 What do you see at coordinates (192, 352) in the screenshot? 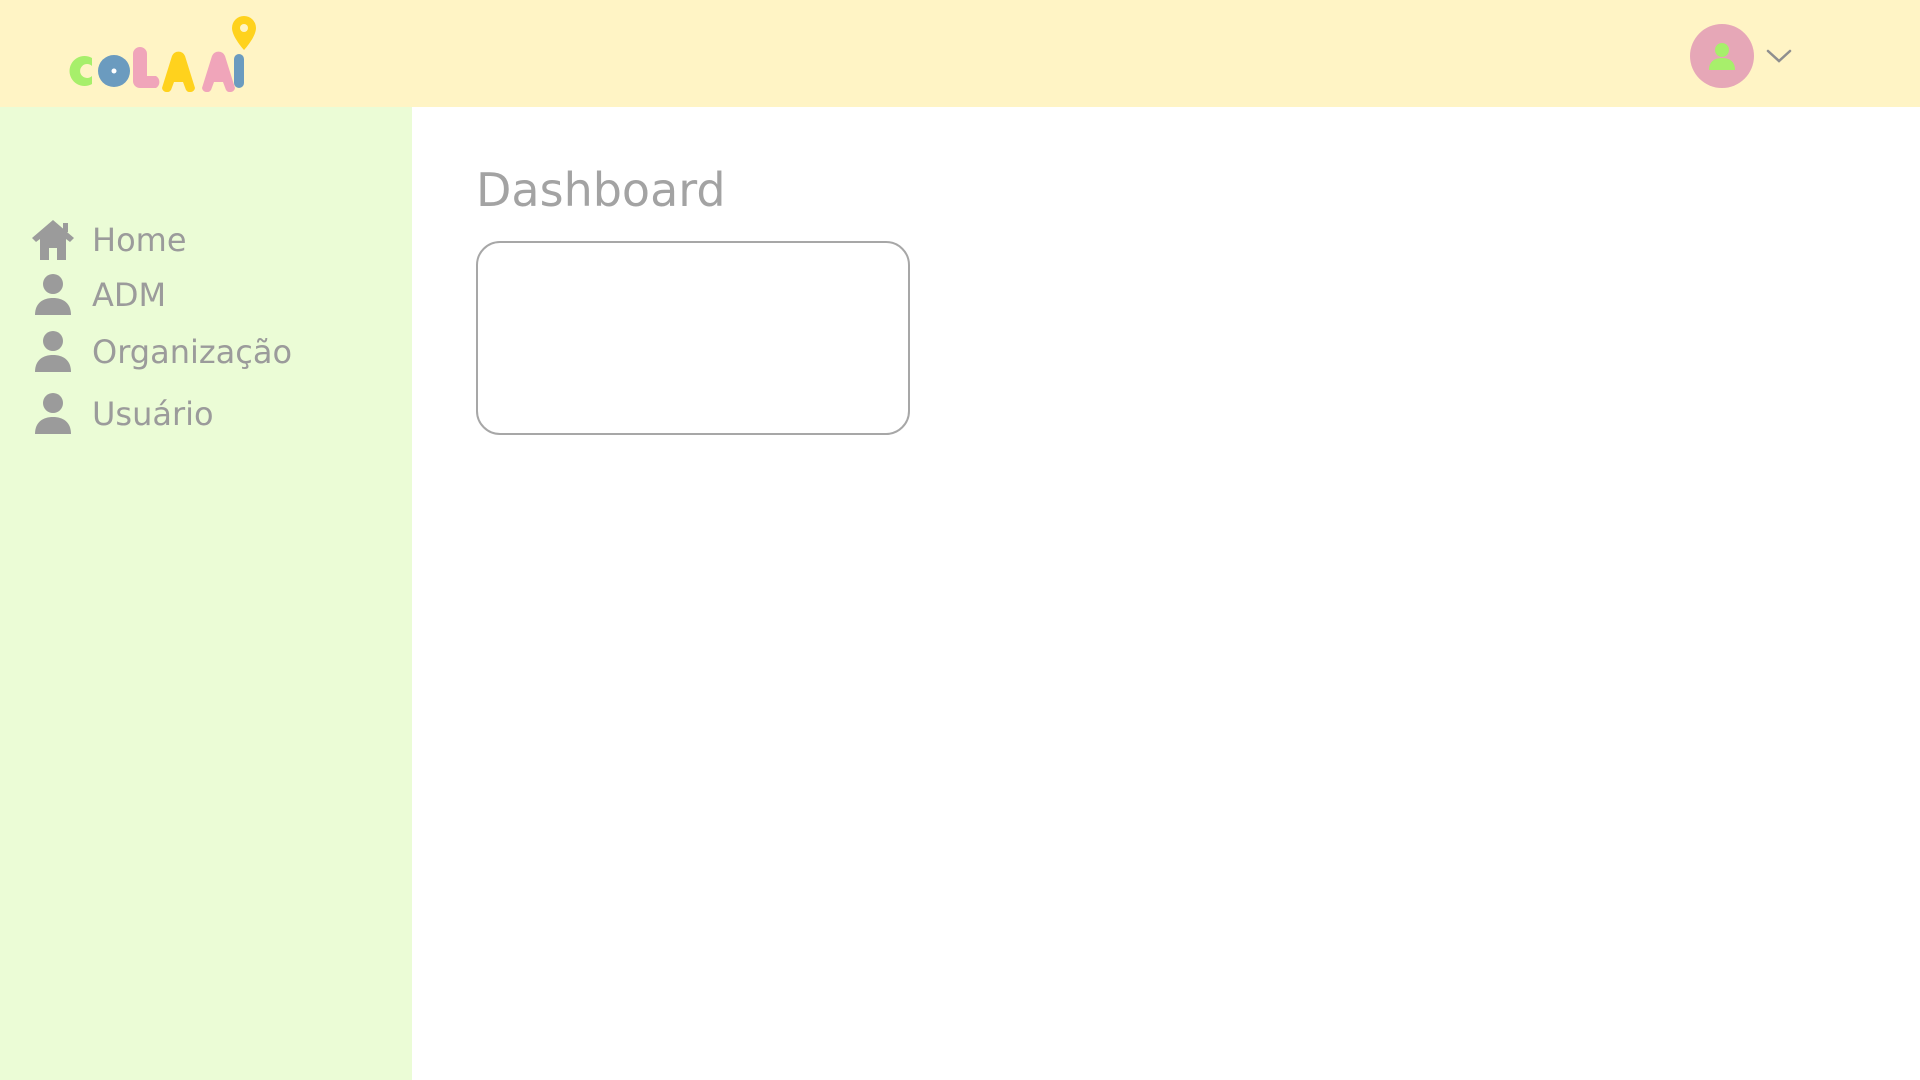
I see `sidebar-item-label: Organização` at bounding box center [192, 352].